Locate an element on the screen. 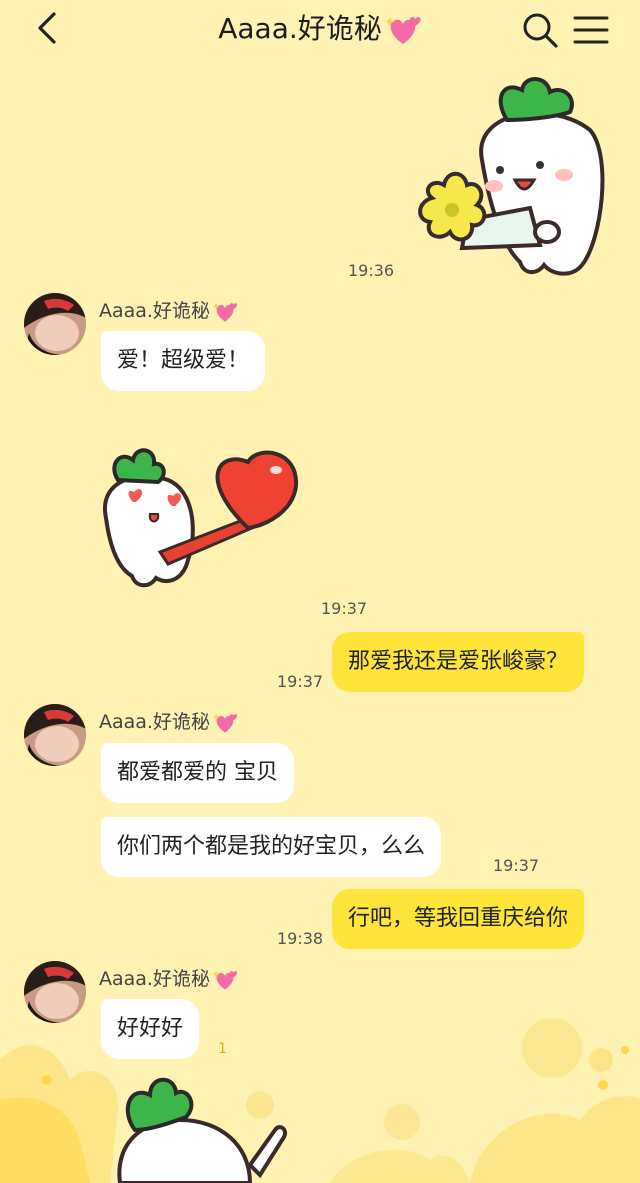 This screenshot has width=640, height=1183. chat-header: Aaaa.好诡秘 is located at coordinates (320, 29).